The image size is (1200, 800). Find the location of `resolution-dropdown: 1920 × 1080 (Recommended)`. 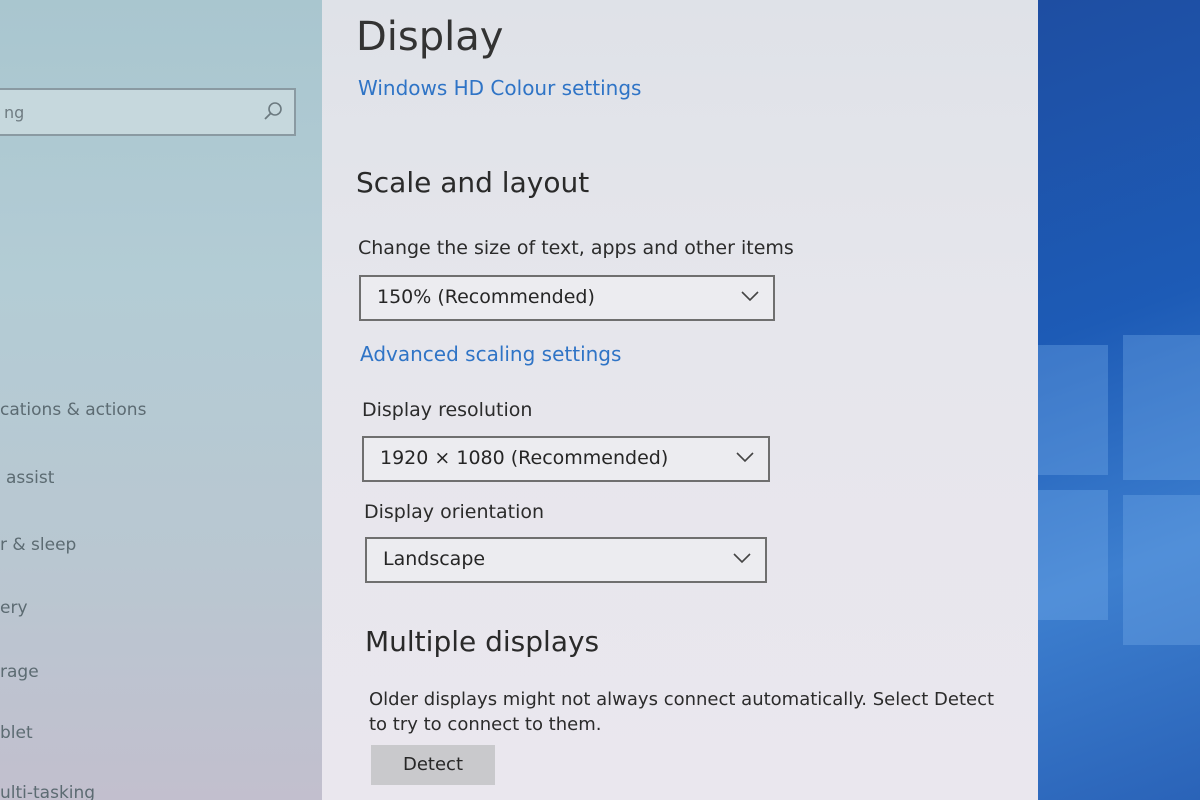

resolution-dropdown: 1920 × 1080 (Recommended) is located at coordinates (566, 459).